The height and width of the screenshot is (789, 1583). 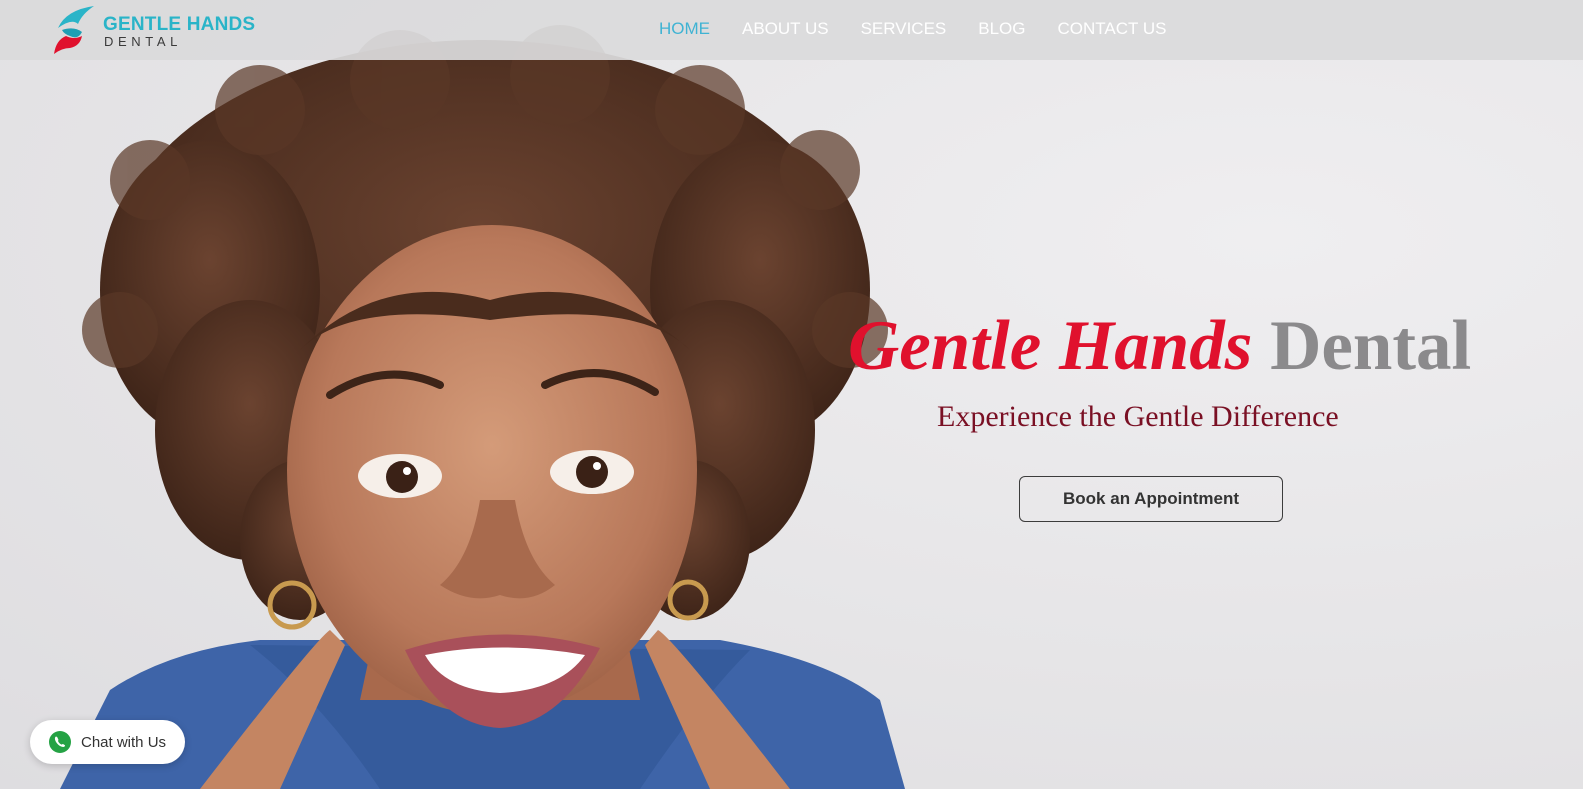 What do you see at coordinates (179, 24) in the screenshot?
I see `logo-text-primary: GENTLE HANDS` at bounding box center [179, 24].